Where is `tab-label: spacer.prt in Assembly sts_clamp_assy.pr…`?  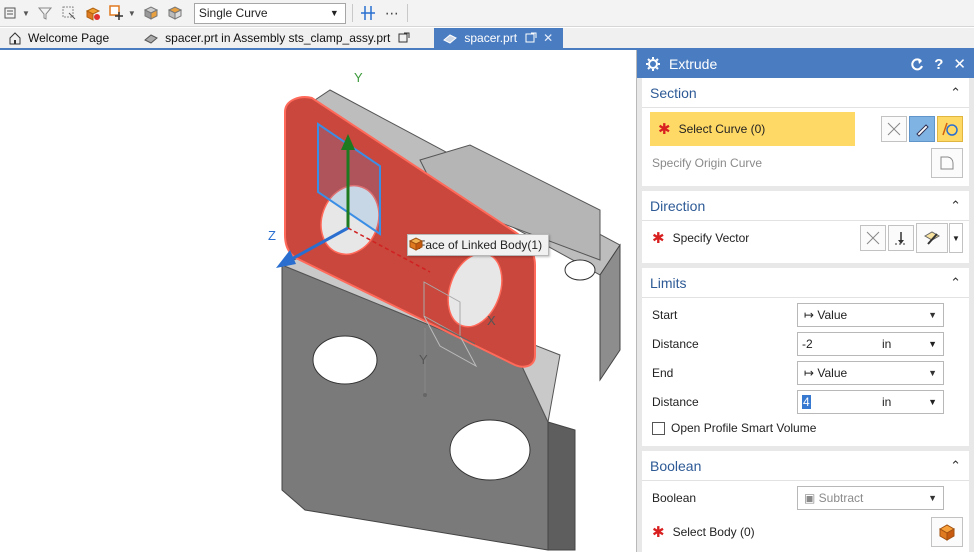 tab-label: spacer.prt in Assembly sts_clamp_assy.pr… is located at coordinates (278, 38).